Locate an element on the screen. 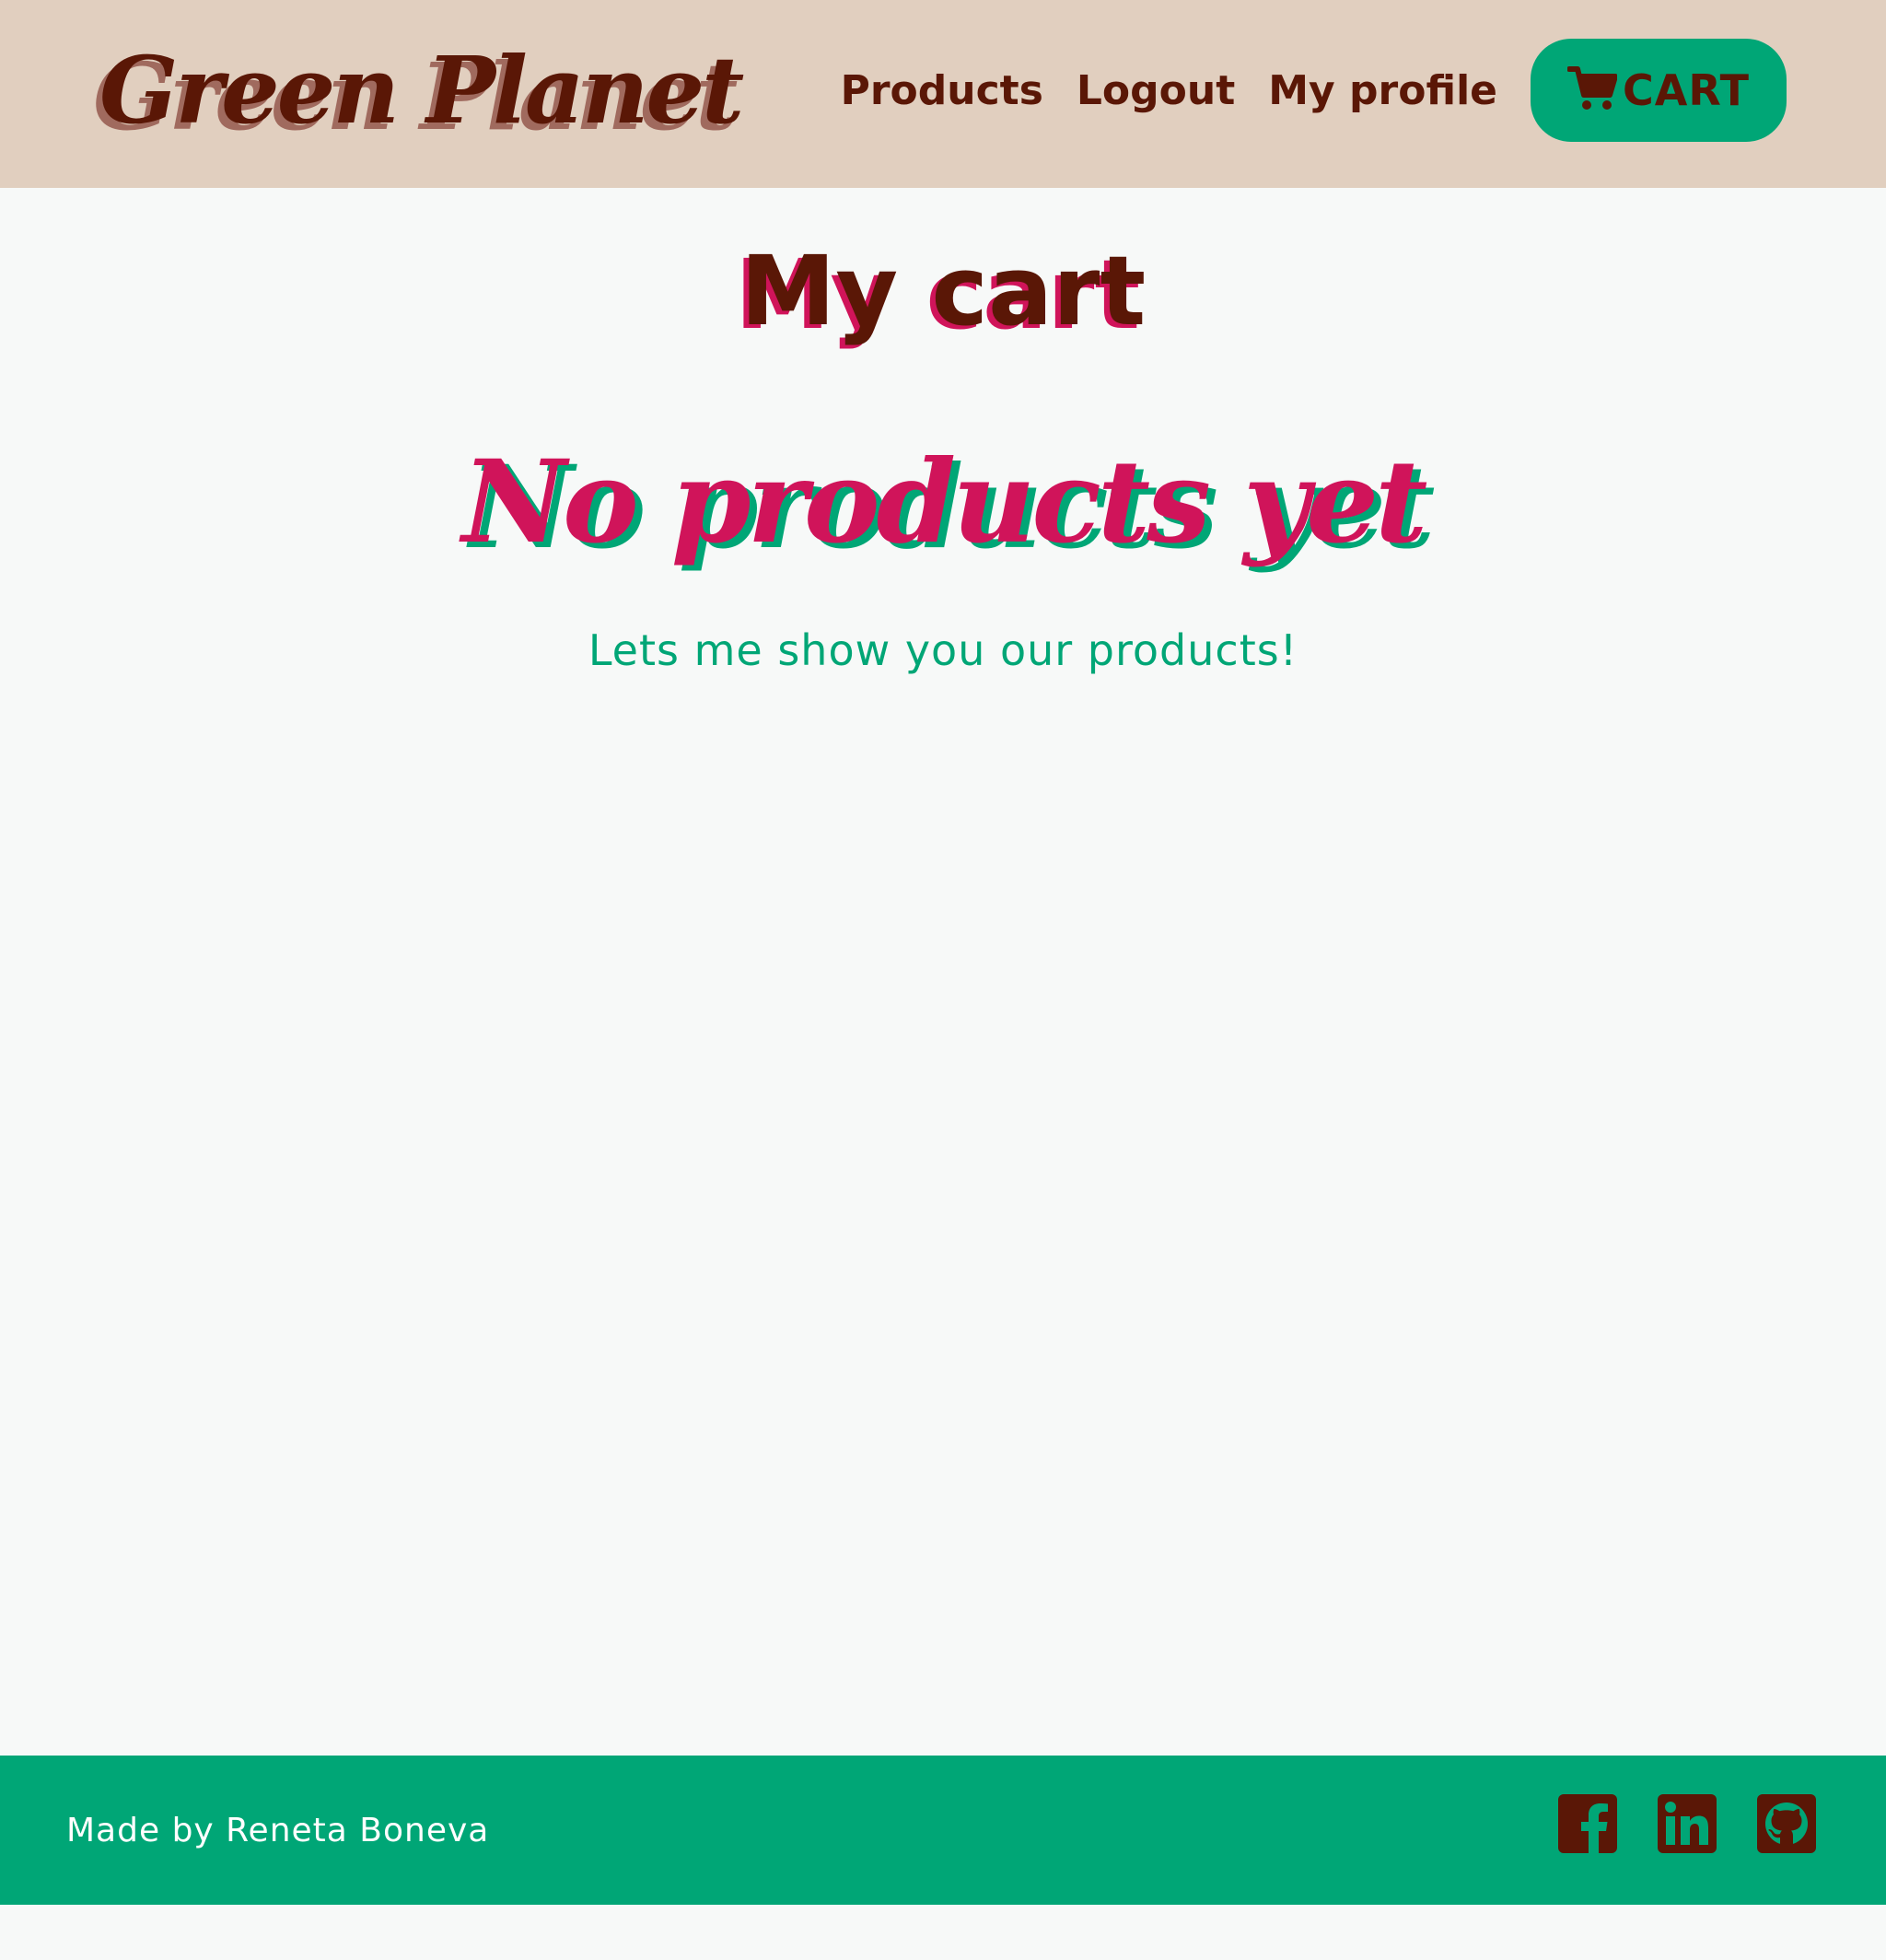 The image size is (1886, 1960). social-links is located at coordinates (1687, 1823).